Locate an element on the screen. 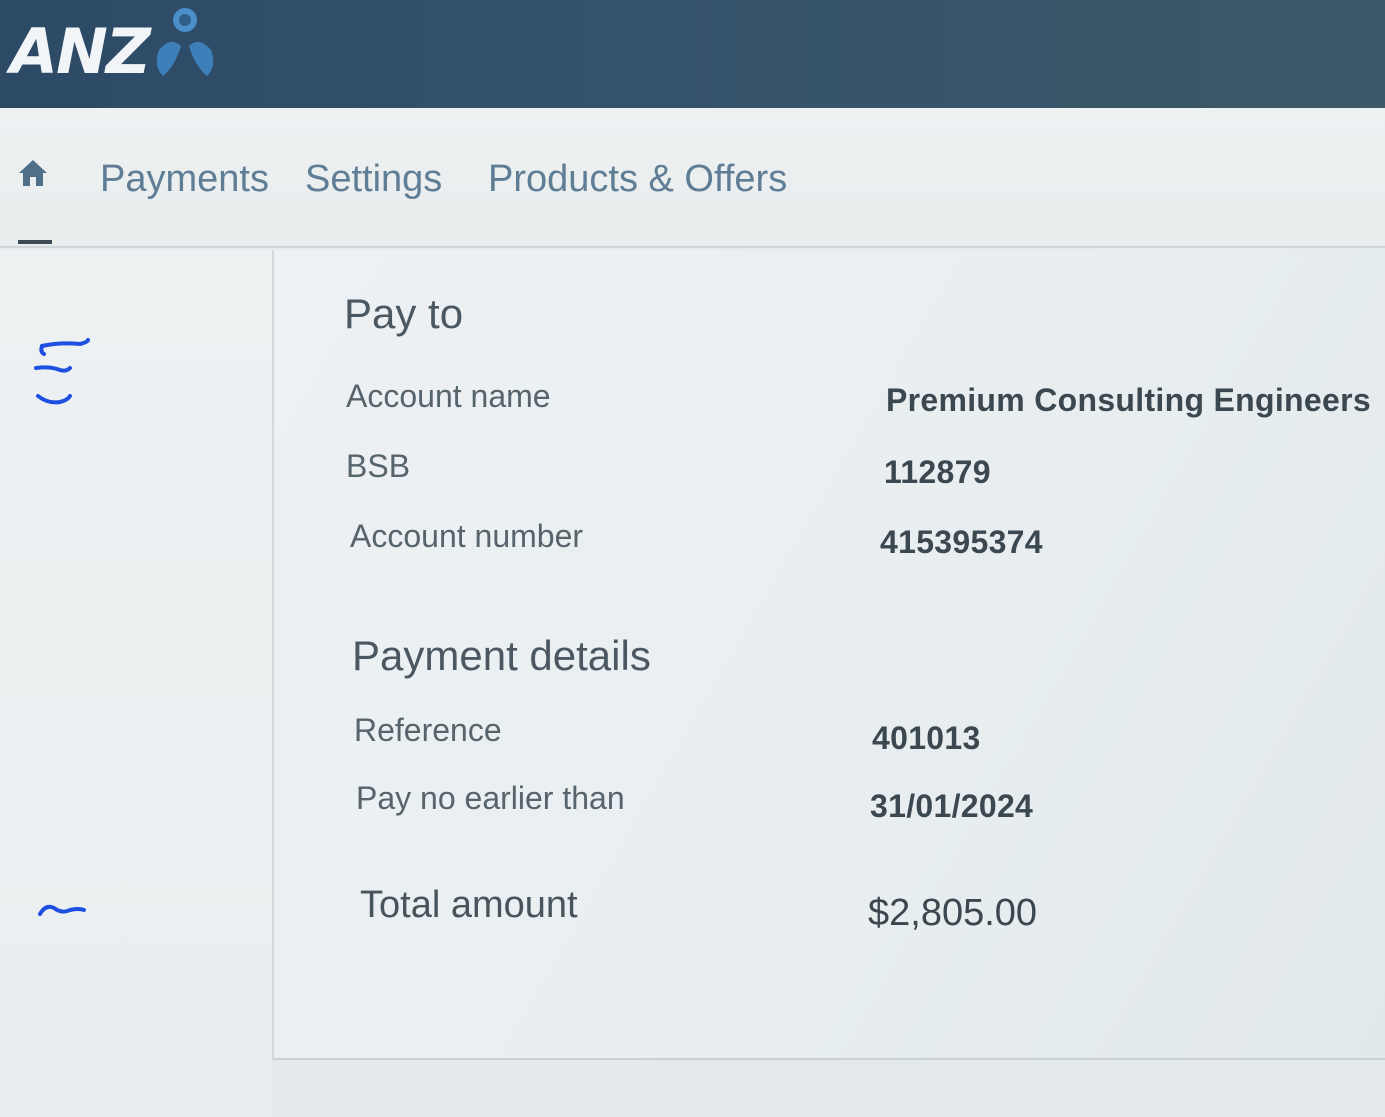 The image size is (1385, 1117). account-name-label: Account name is located at coordinates (448, 396).